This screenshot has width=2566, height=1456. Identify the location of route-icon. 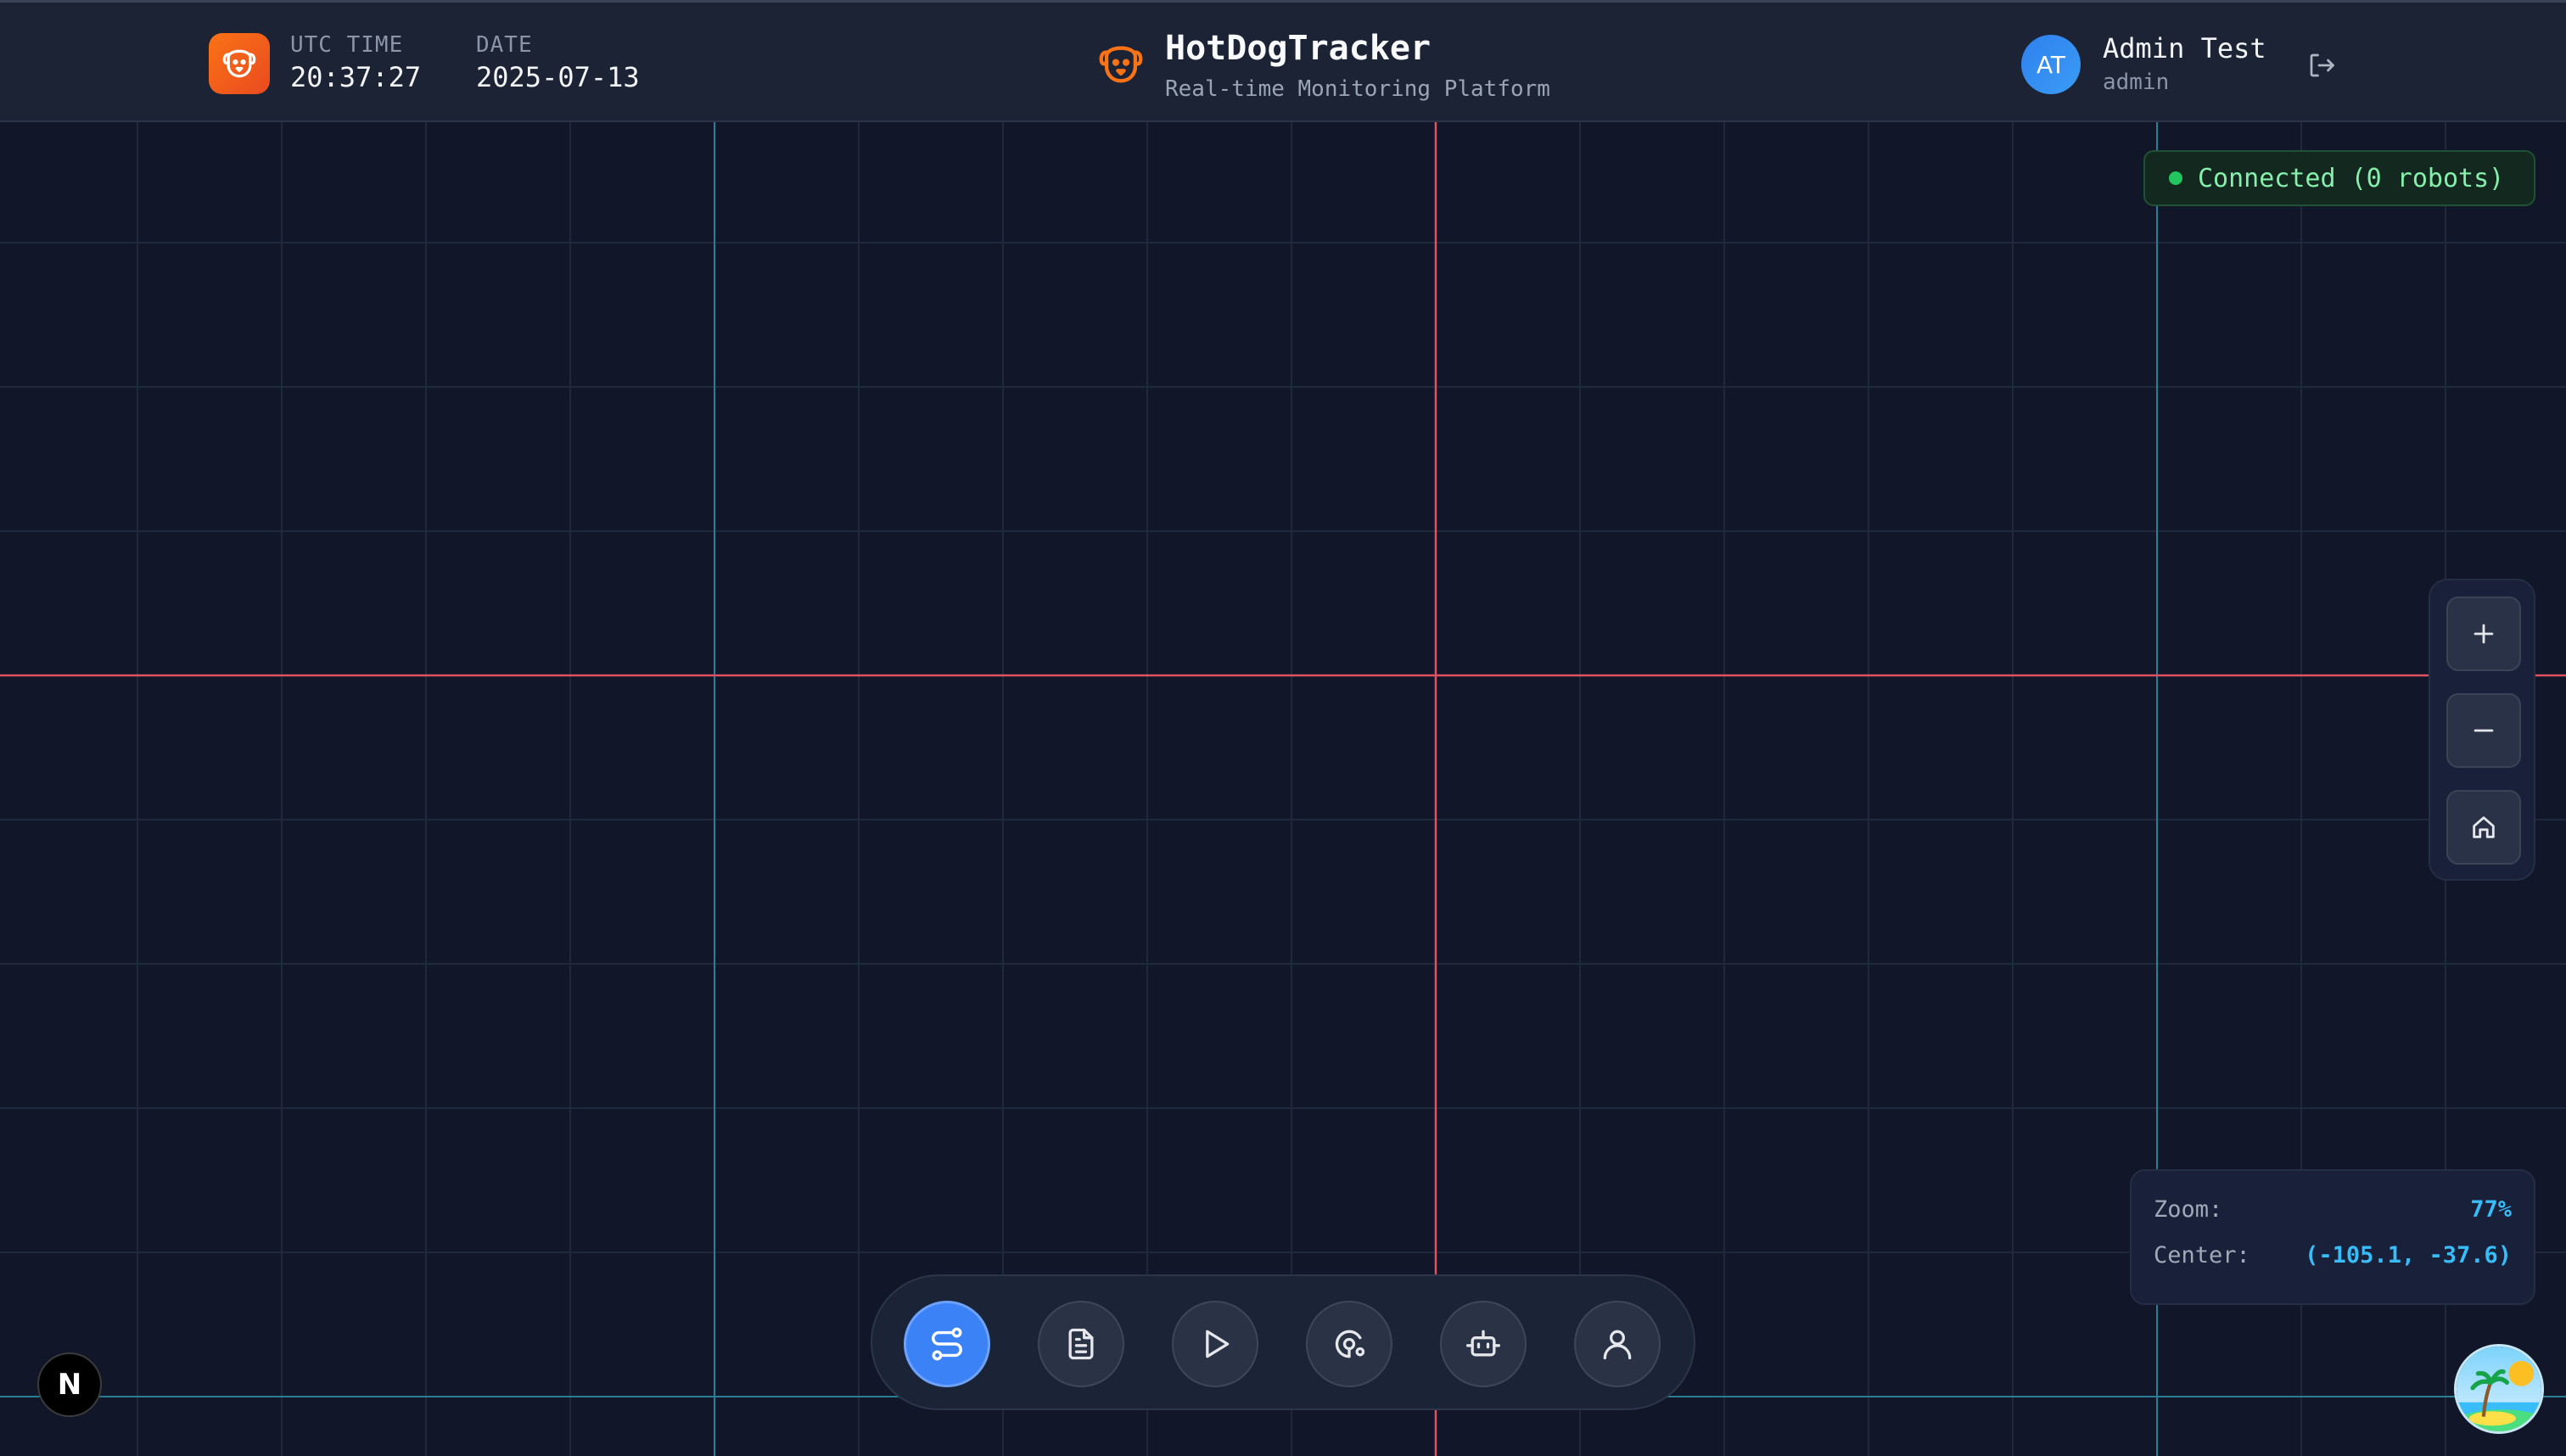
(947, 1344).